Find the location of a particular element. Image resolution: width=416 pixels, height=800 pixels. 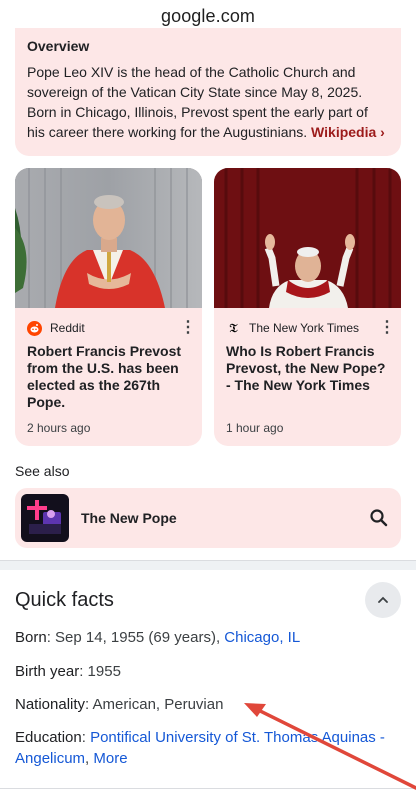

card-source-row: 𝔗 The New York Times ⋮ is located at coordinates (310, 328).